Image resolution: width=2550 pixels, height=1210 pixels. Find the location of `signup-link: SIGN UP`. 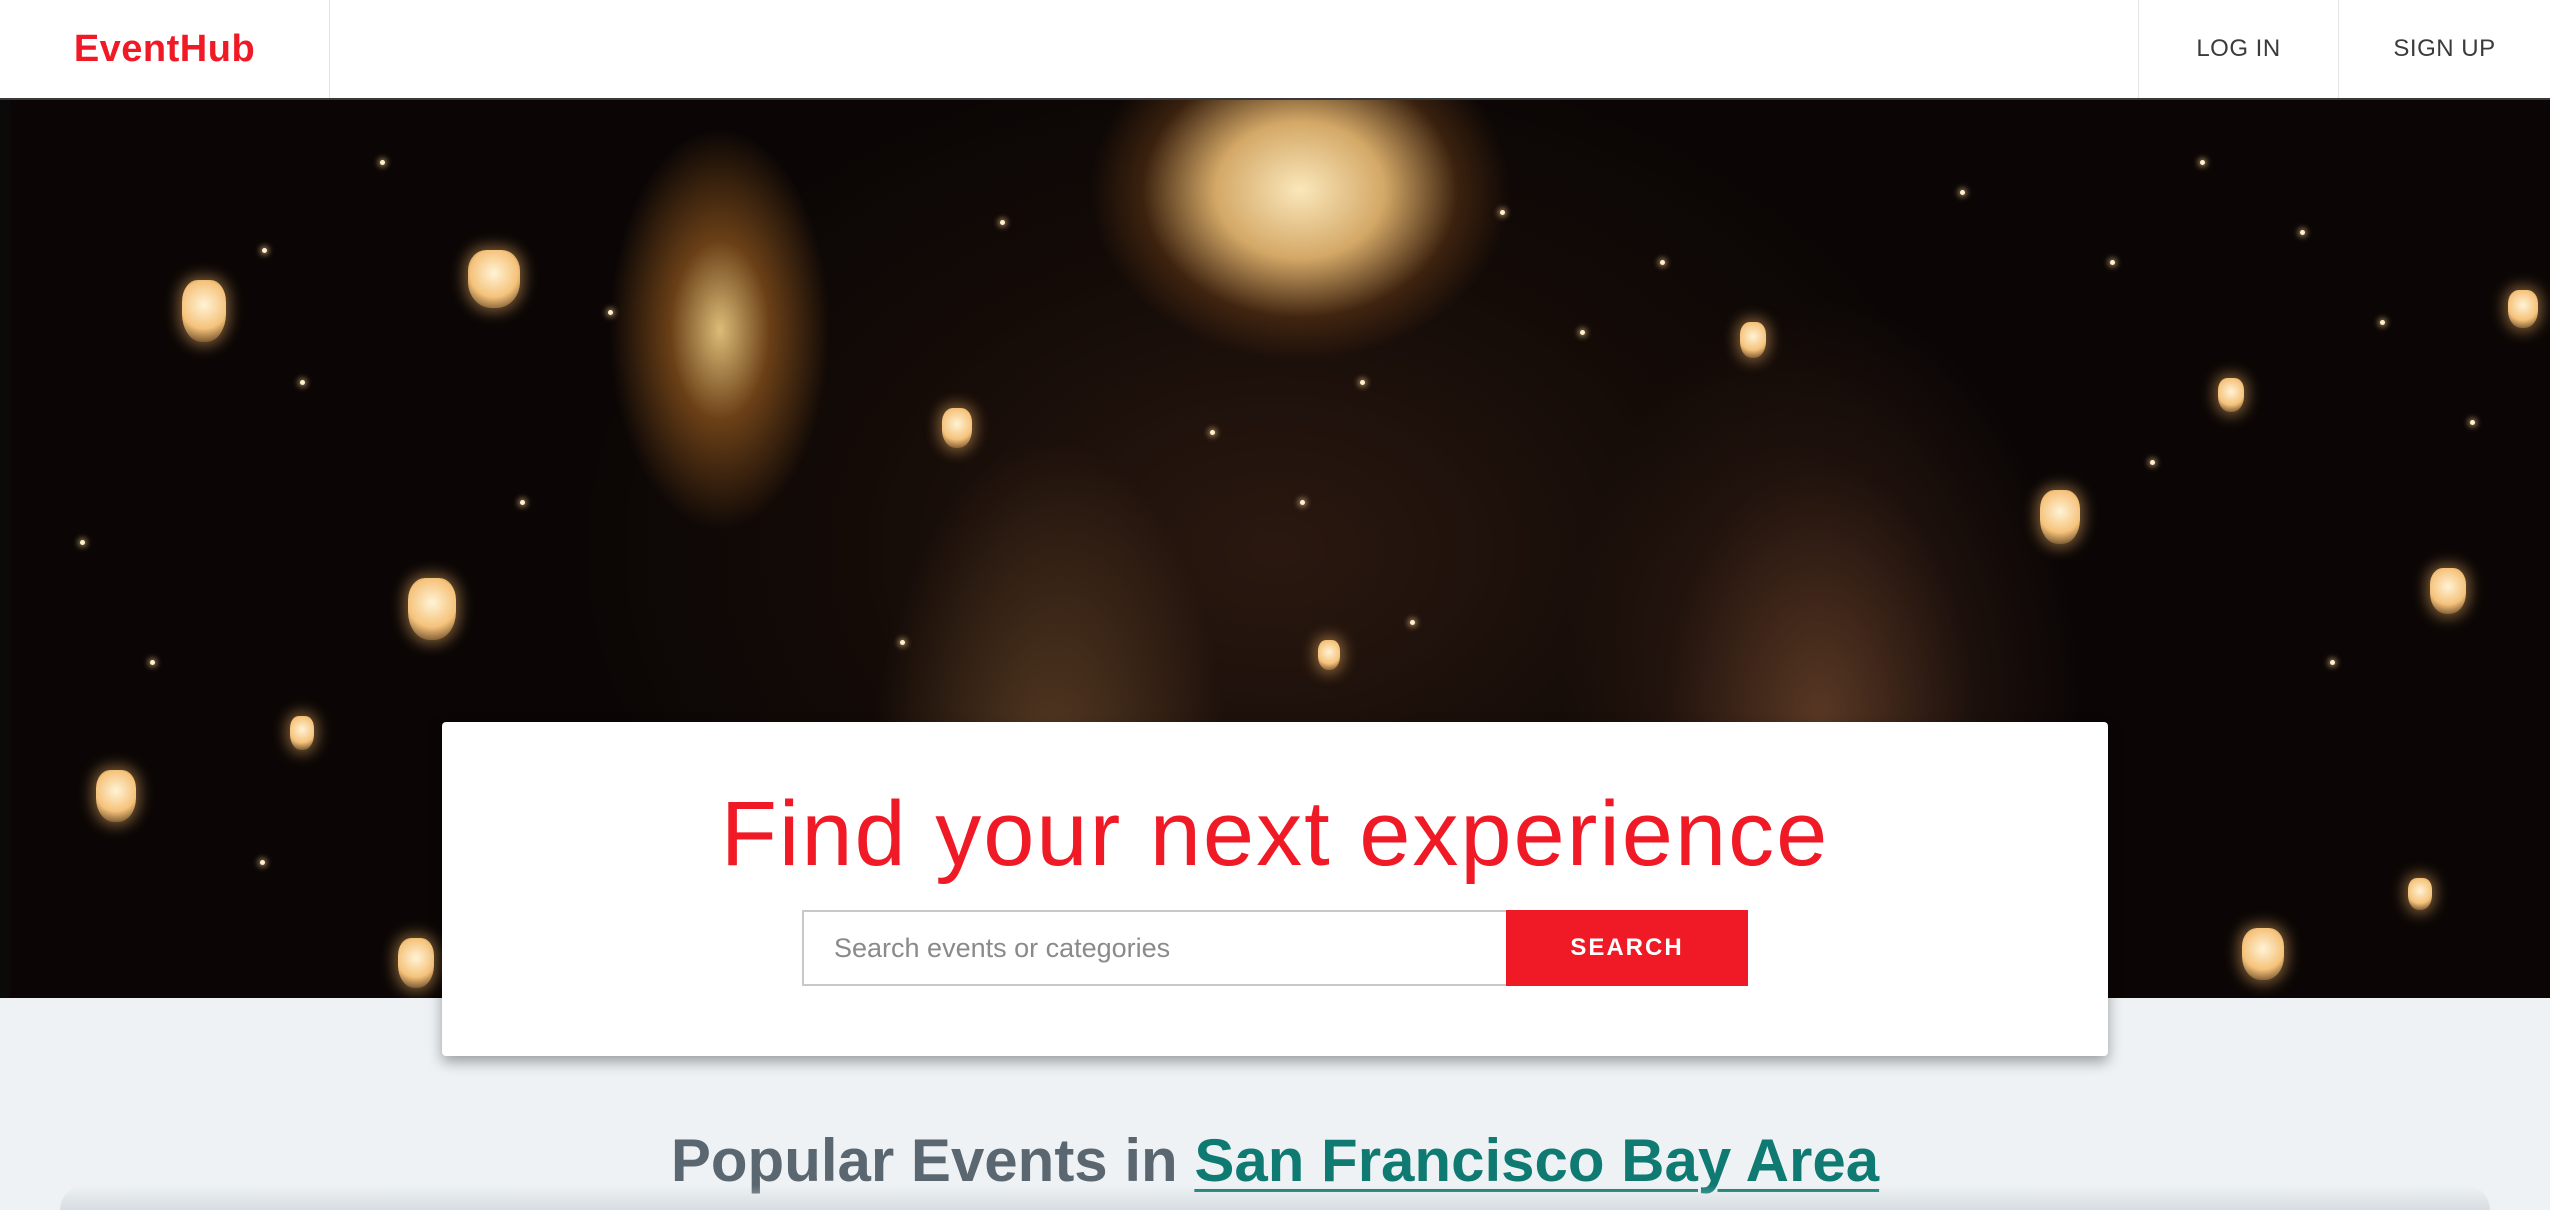

signup-link: SIGN UP is located at coordinates (2444, 49).